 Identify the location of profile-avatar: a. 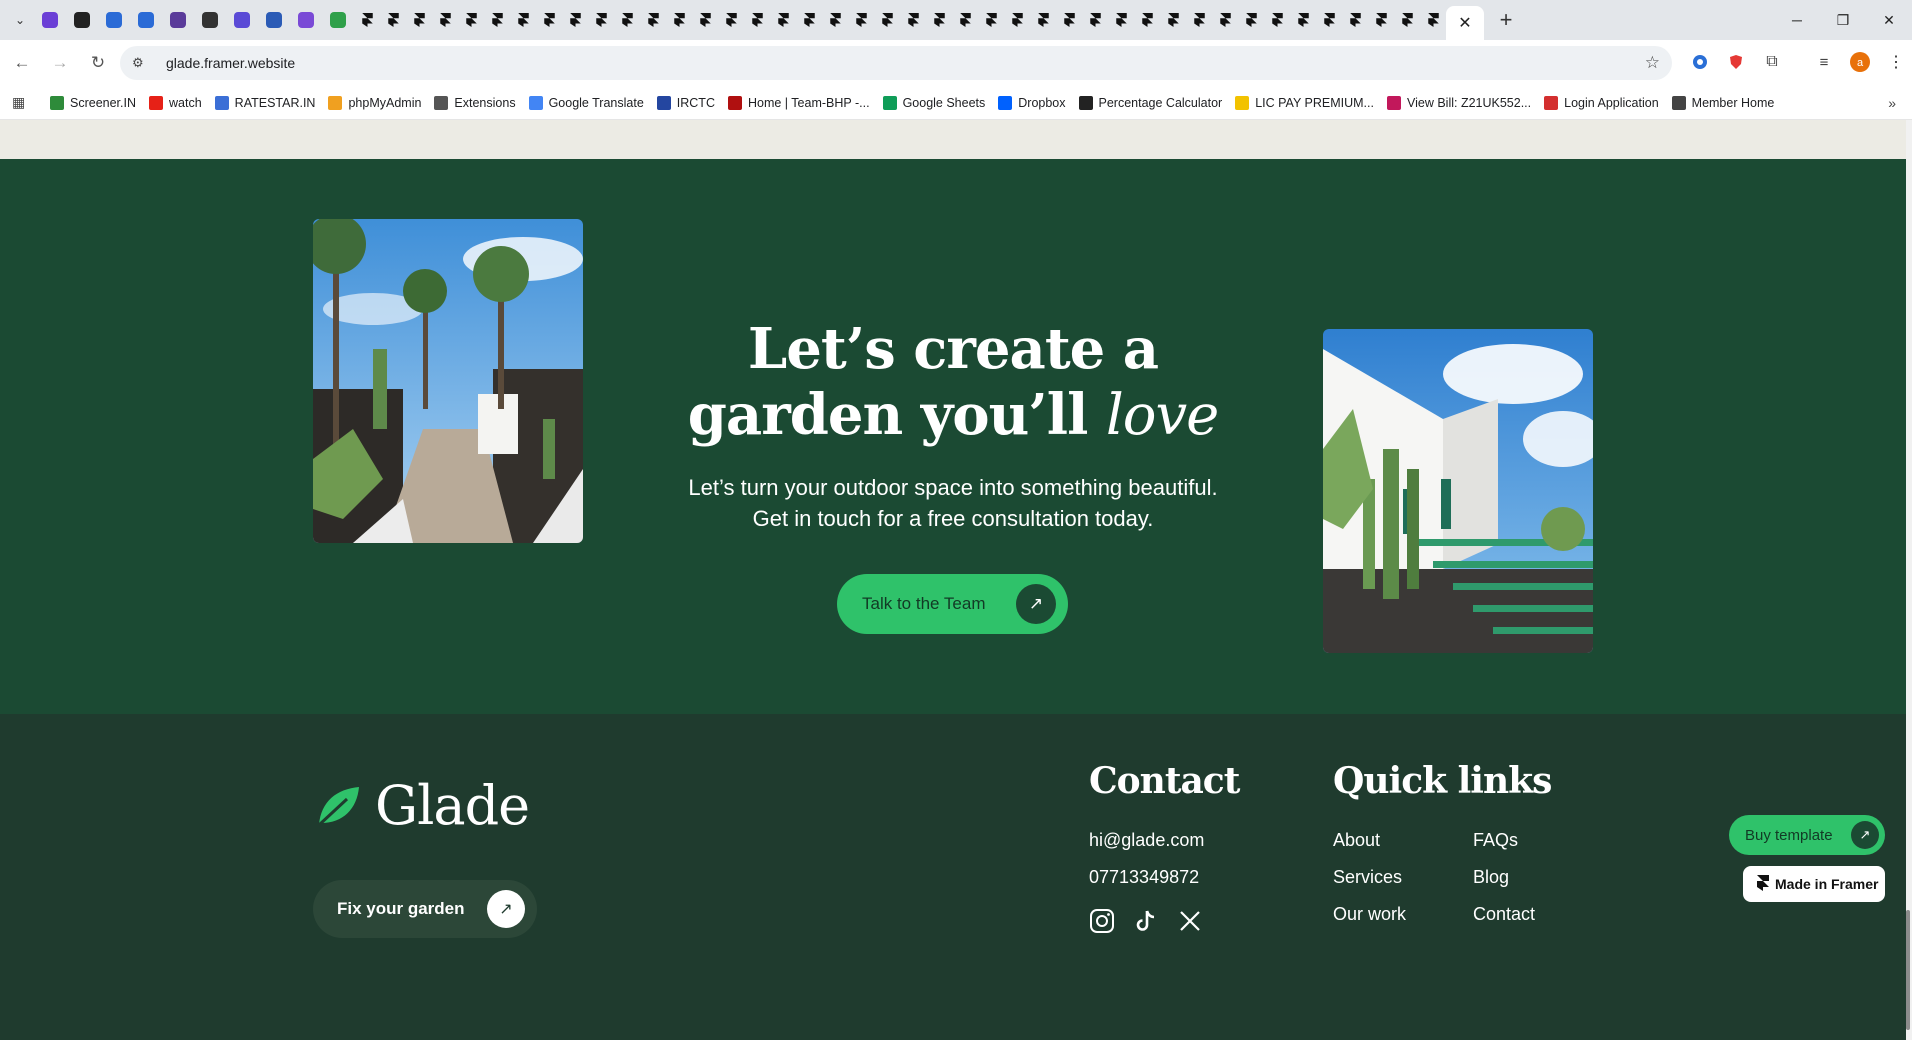
(1860, 62).